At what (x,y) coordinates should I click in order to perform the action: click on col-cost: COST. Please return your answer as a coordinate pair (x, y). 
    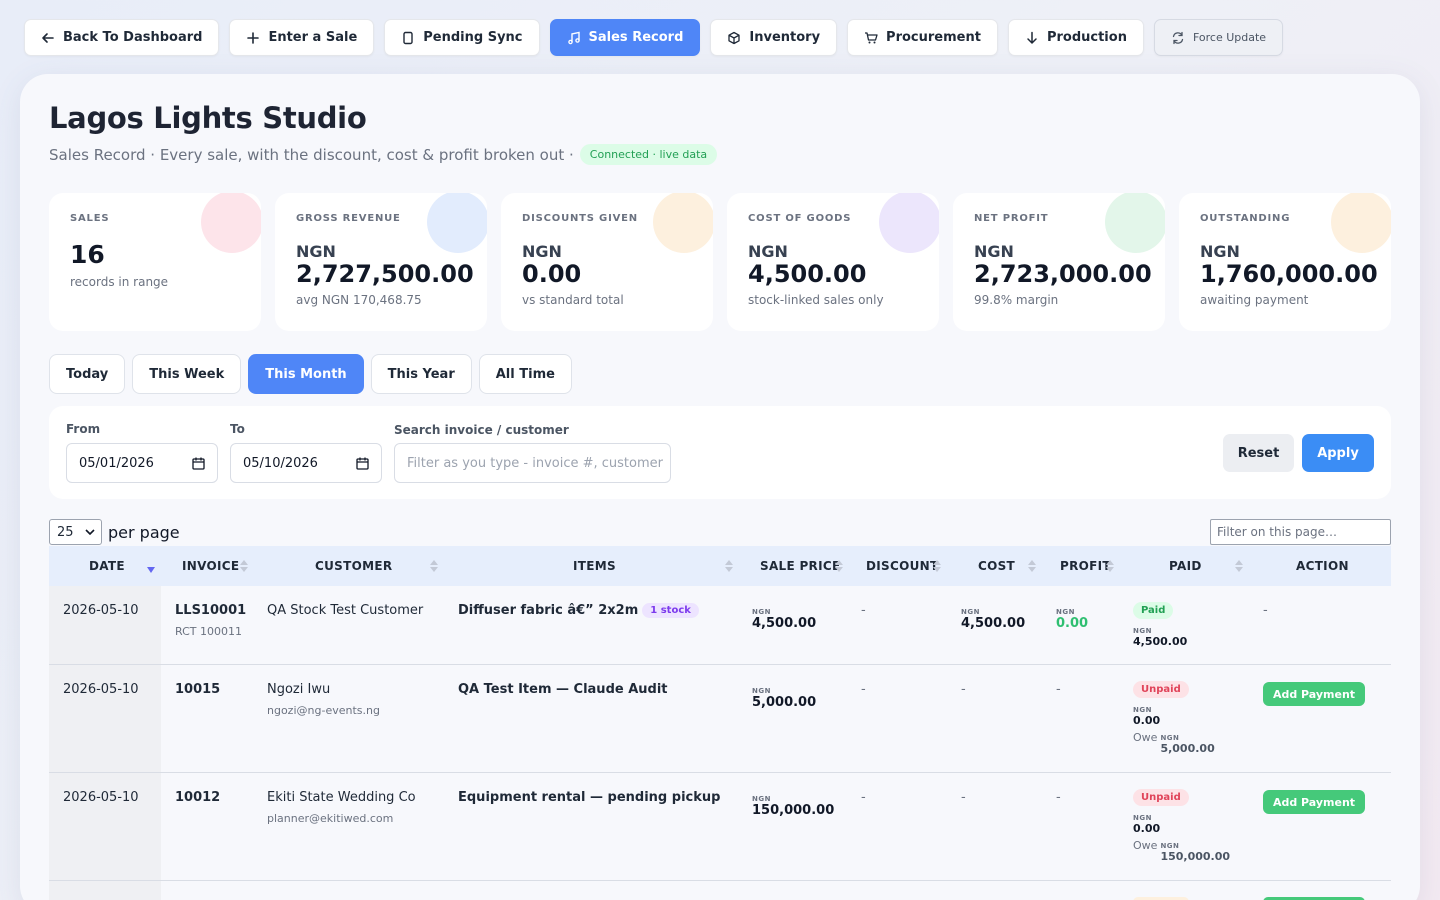
    Looking at the image, I should click on (996, 566).